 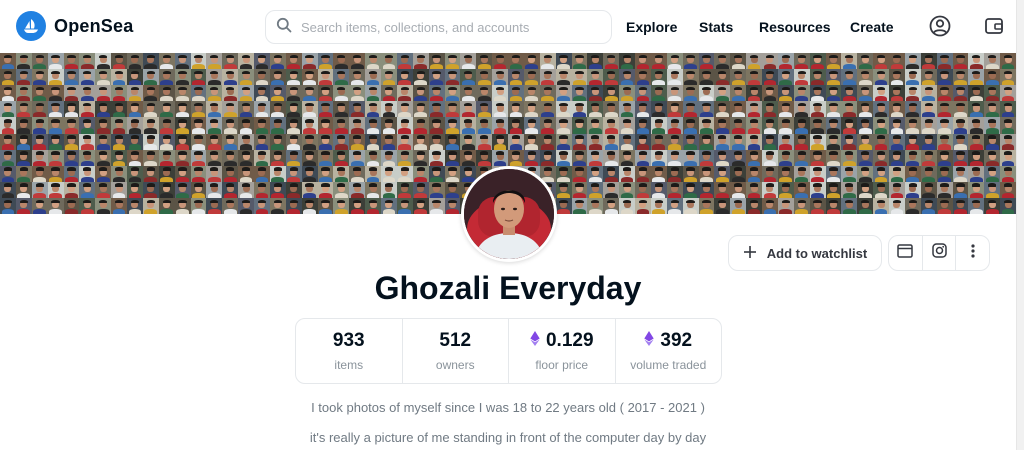 What do you see at coordinates (668, 365) in the screenshot?
I see `stat-label: volume traded` at bounding box center [668, 365].